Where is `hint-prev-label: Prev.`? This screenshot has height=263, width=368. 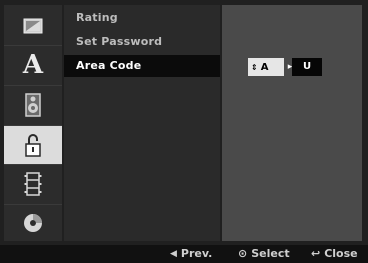 hint-prev-label: Prev. is located at coordinates (196, 253).